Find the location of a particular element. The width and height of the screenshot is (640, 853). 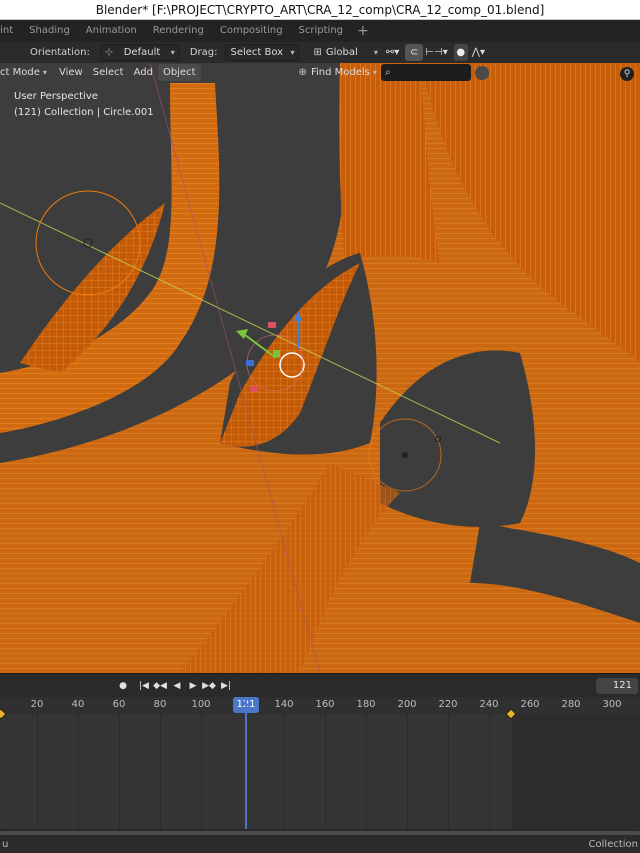

ruler-tick: 100 is located at coordinates (201, 704).